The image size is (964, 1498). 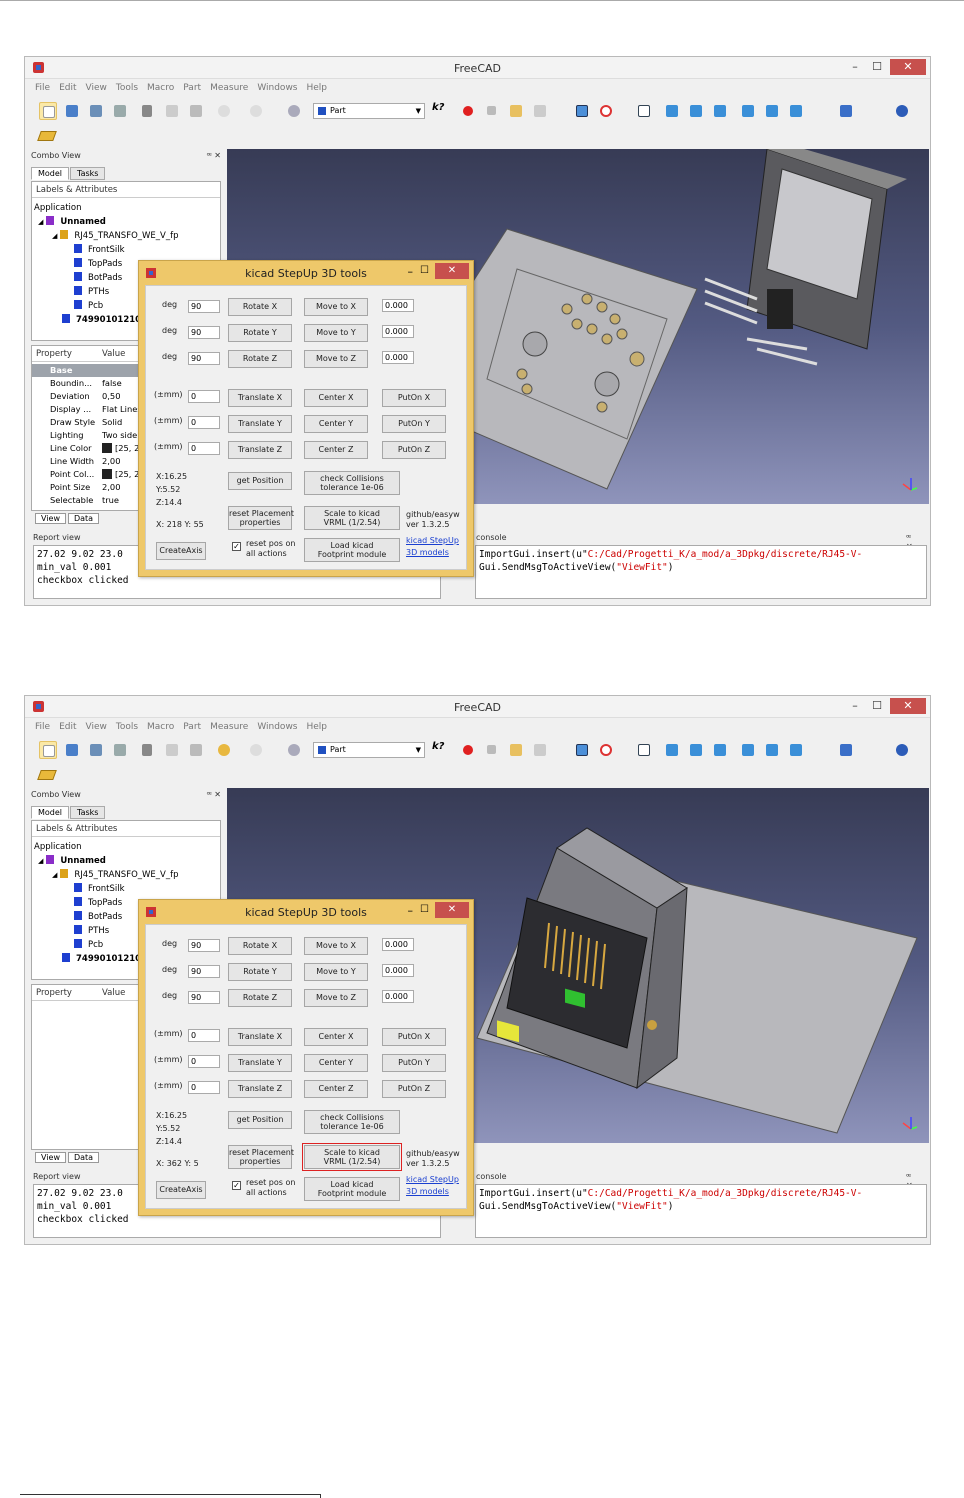 I want to click on part-sphere-icon, so click(x=902, y=111).